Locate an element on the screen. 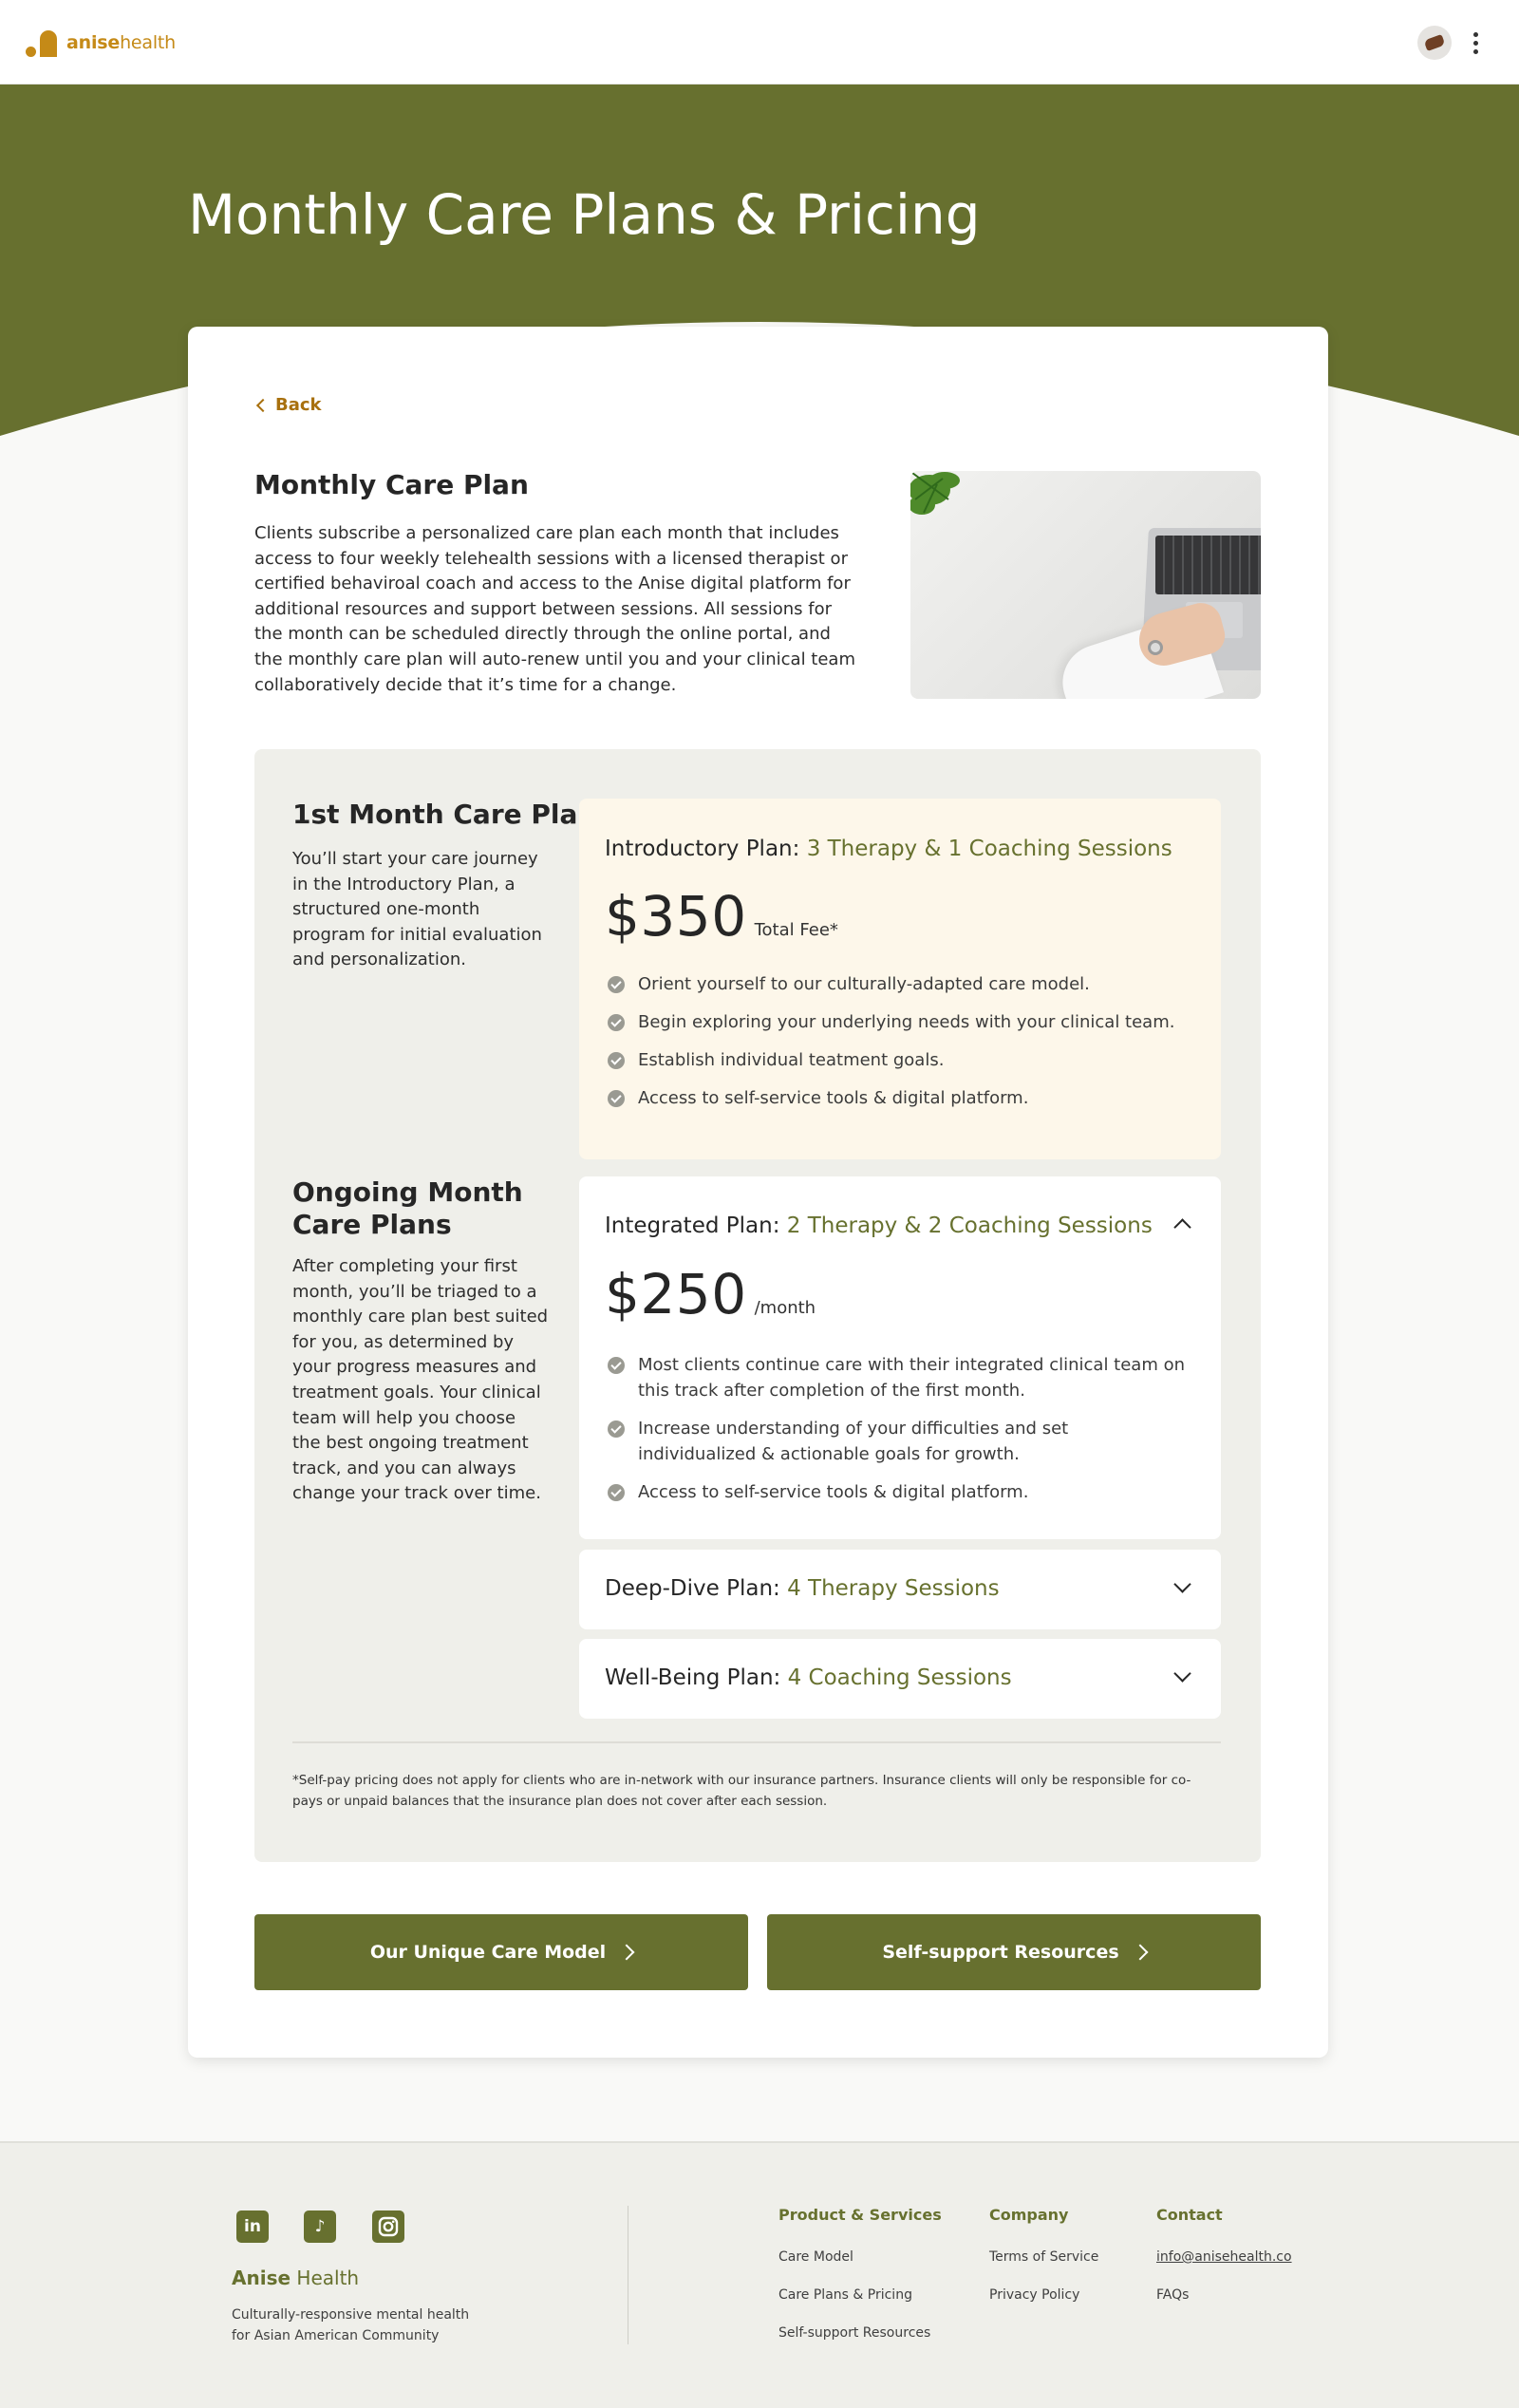 This screenshot has height=2408, width=1519. footer-link-faqs: FAQs is located at coordinates (1172, 2295).